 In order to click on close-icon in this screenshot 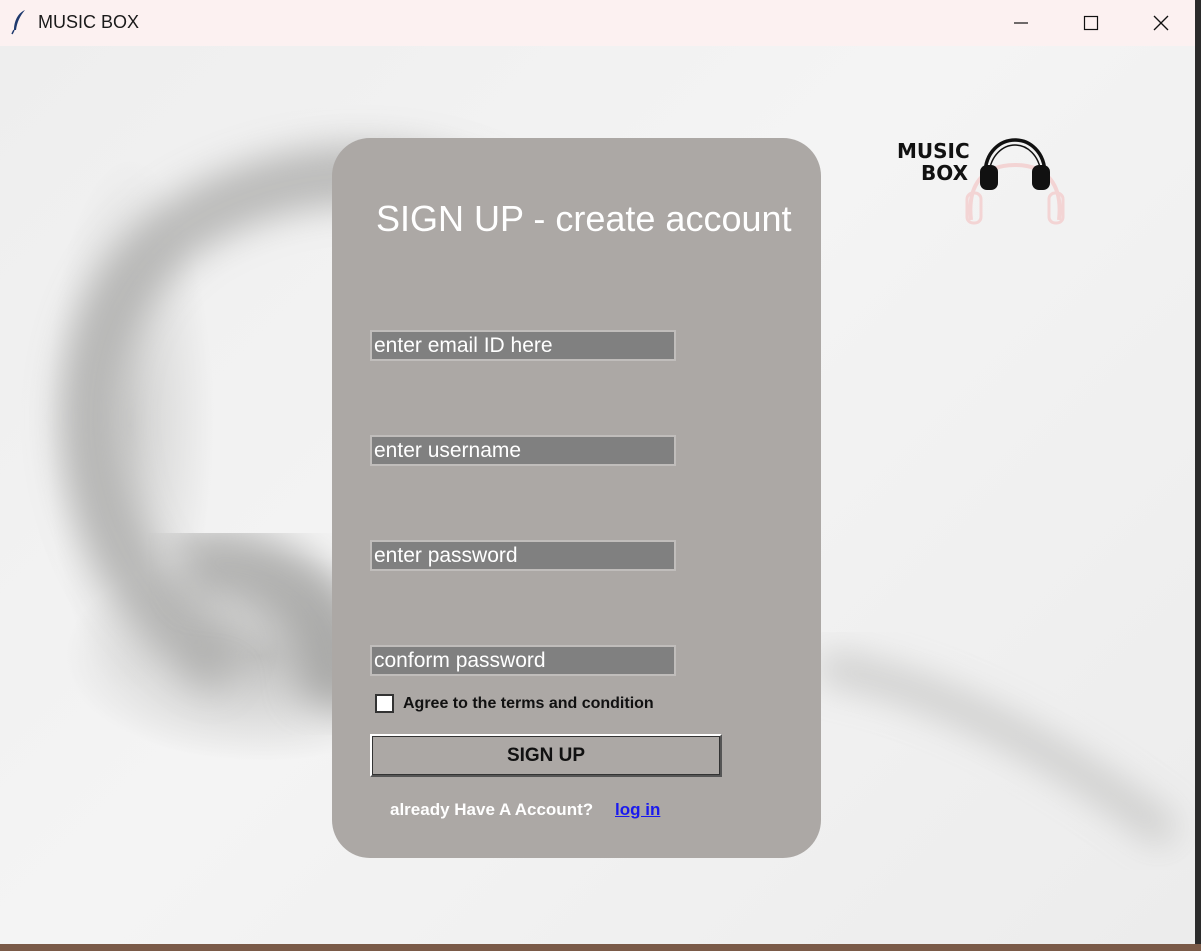, I will do `click(1161, 23)`.